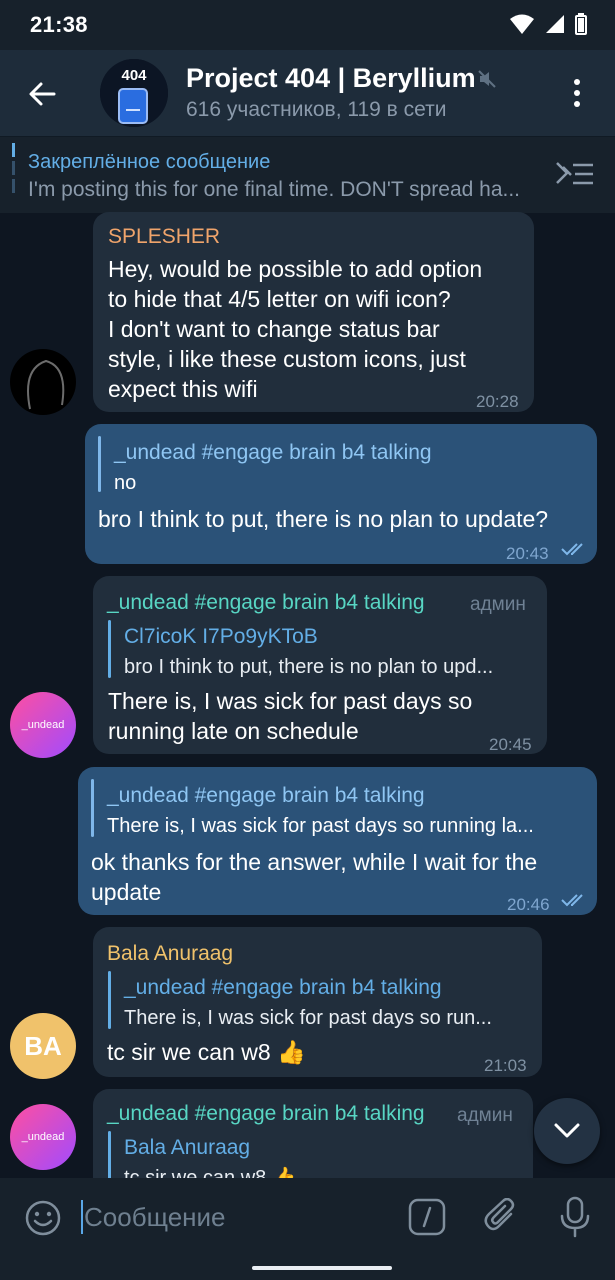 The image size is (615, 1280). I want to click on chat-subtitle: 616 участников, 119 в сети, so click(316, 109).